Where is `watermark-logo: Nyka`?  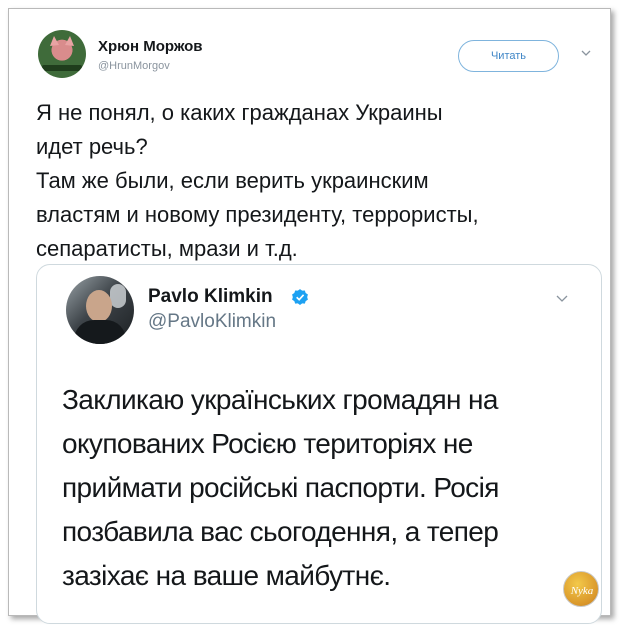 watermark-logo: Nyka is located at coordinates (581, 589).